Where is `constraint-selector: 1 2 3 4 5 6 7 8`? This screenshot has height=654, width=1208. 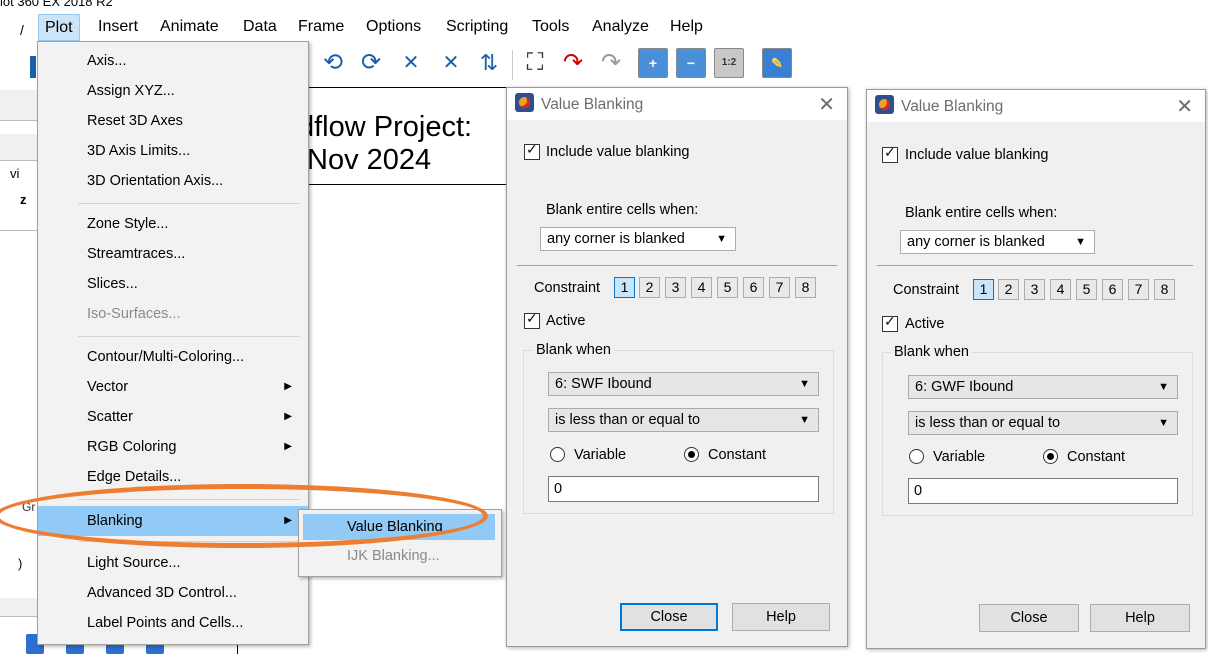
constraint-selector: 1 2 3 4 5 6 7 8 is located at coordinates (1078, 290).